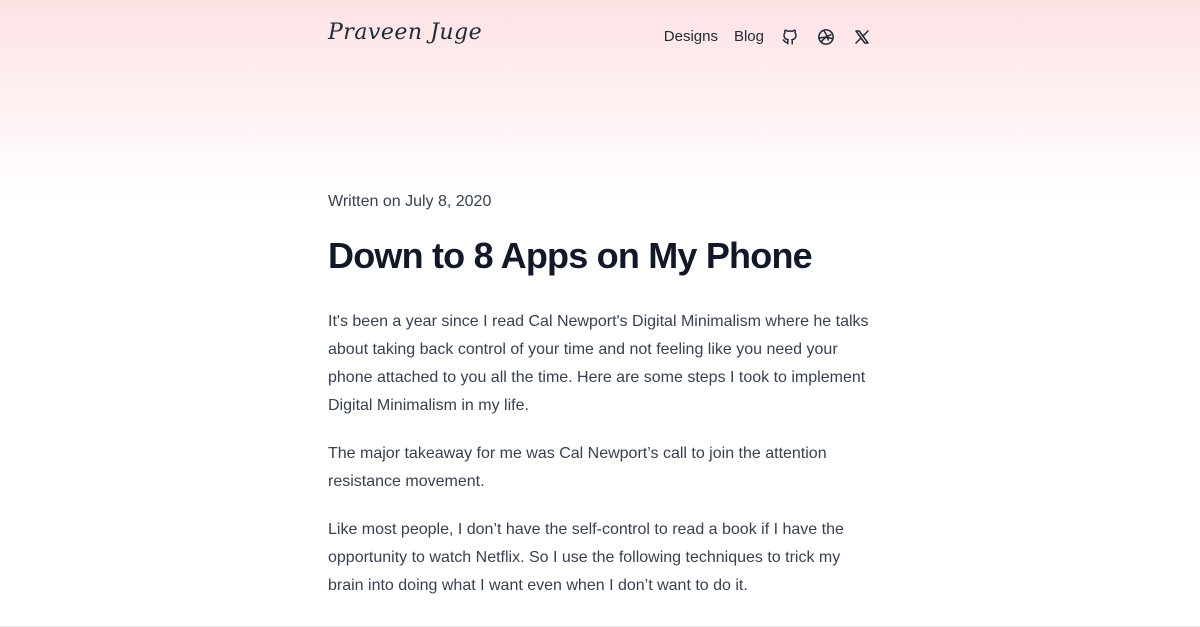 The height and width of the screenshot is (627, 1200). I want to click on site-header: Praveen Juge Designs Blog, so click(600, 37).